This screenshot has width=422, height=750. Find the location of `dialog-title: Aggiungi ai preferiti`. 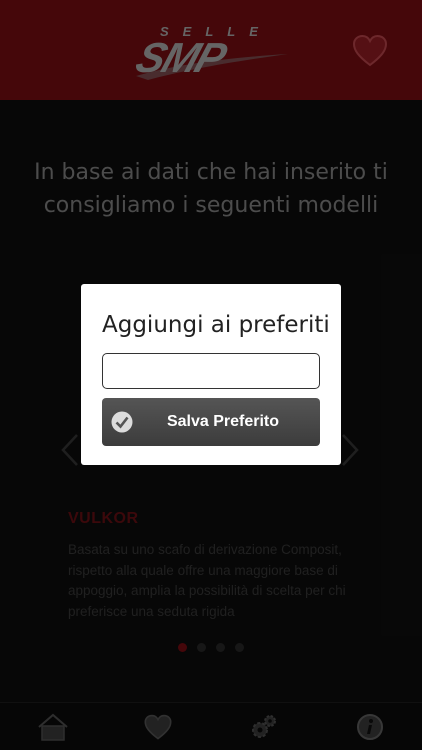

dialog-title: Aggiungi ai preferiti is located at coordinates (216, 325).